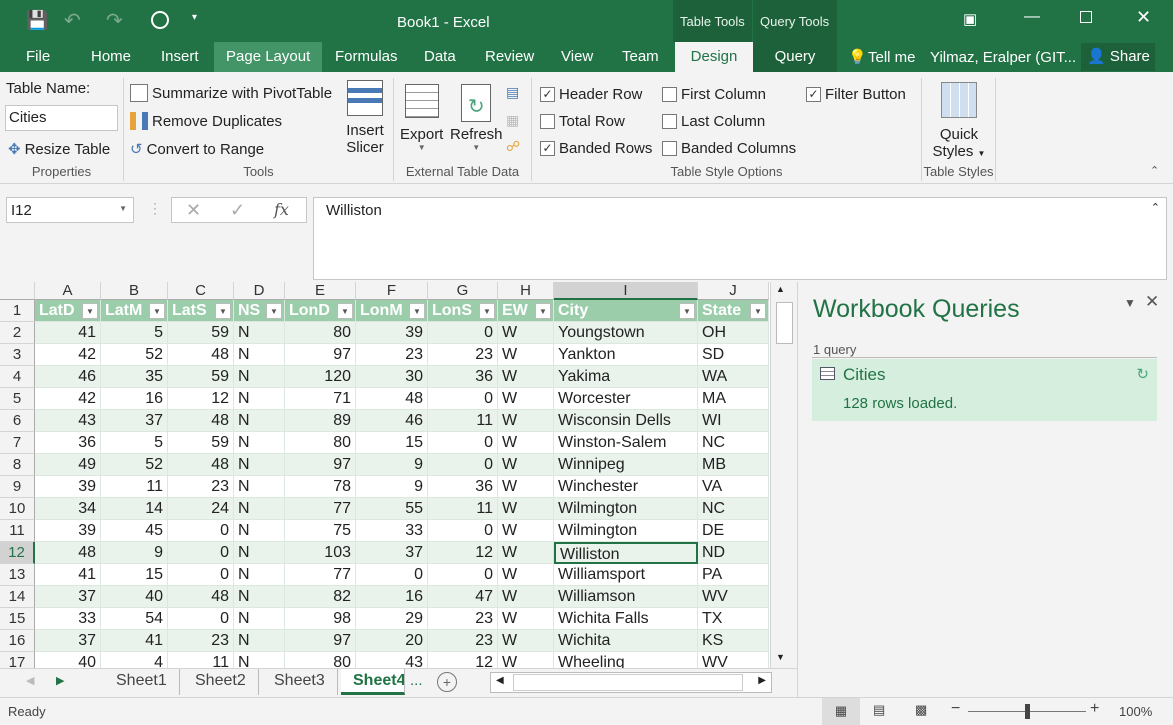  Describe the element at coordinates (509, 57) in the screenshot. I see `tab-review: Review` at that location.